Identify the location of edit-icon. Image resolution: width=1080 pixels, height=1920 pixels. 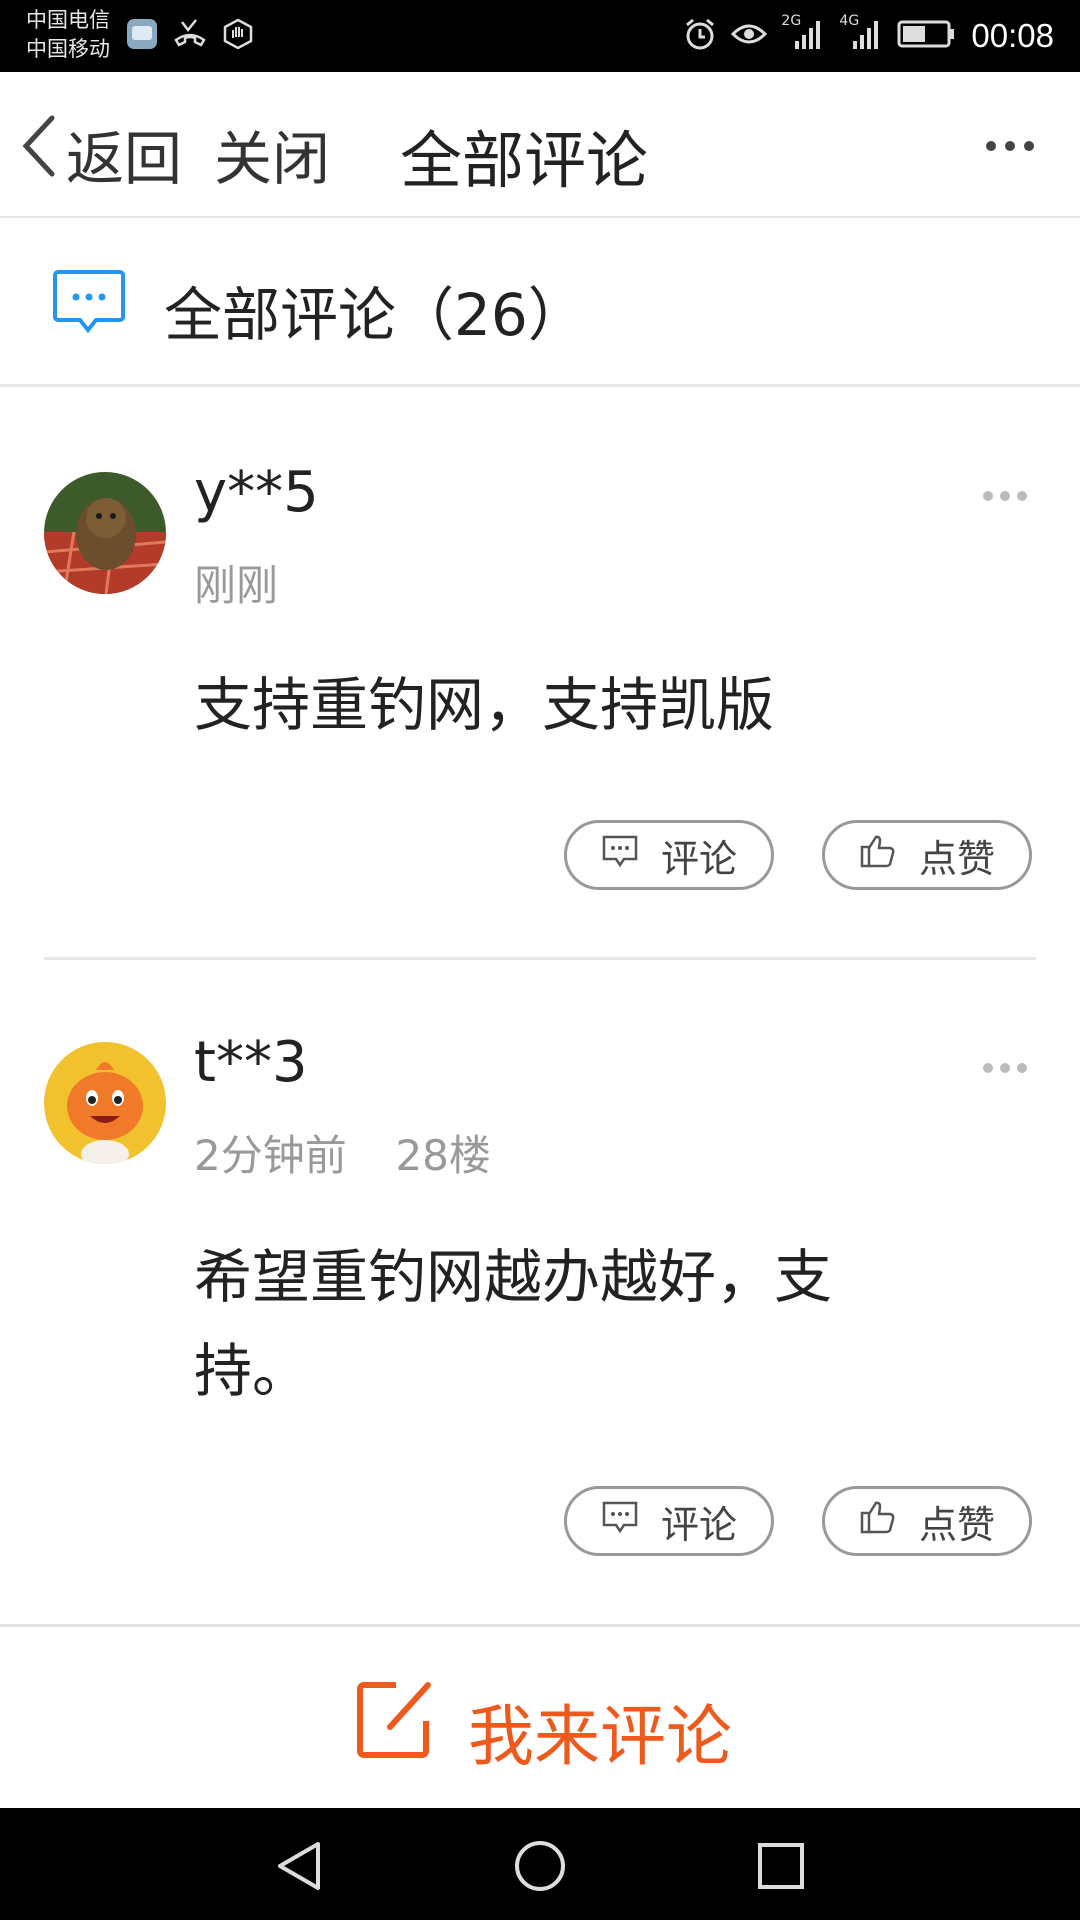
(396, 1722).